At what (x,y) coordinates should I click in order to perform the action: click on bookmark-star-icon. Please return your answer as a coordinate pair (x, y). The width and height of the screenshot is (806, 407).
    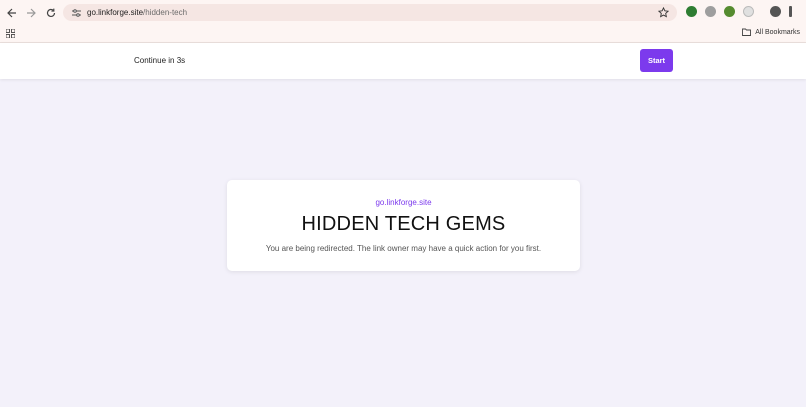
    Looking at the image, I should click on (663, 12).